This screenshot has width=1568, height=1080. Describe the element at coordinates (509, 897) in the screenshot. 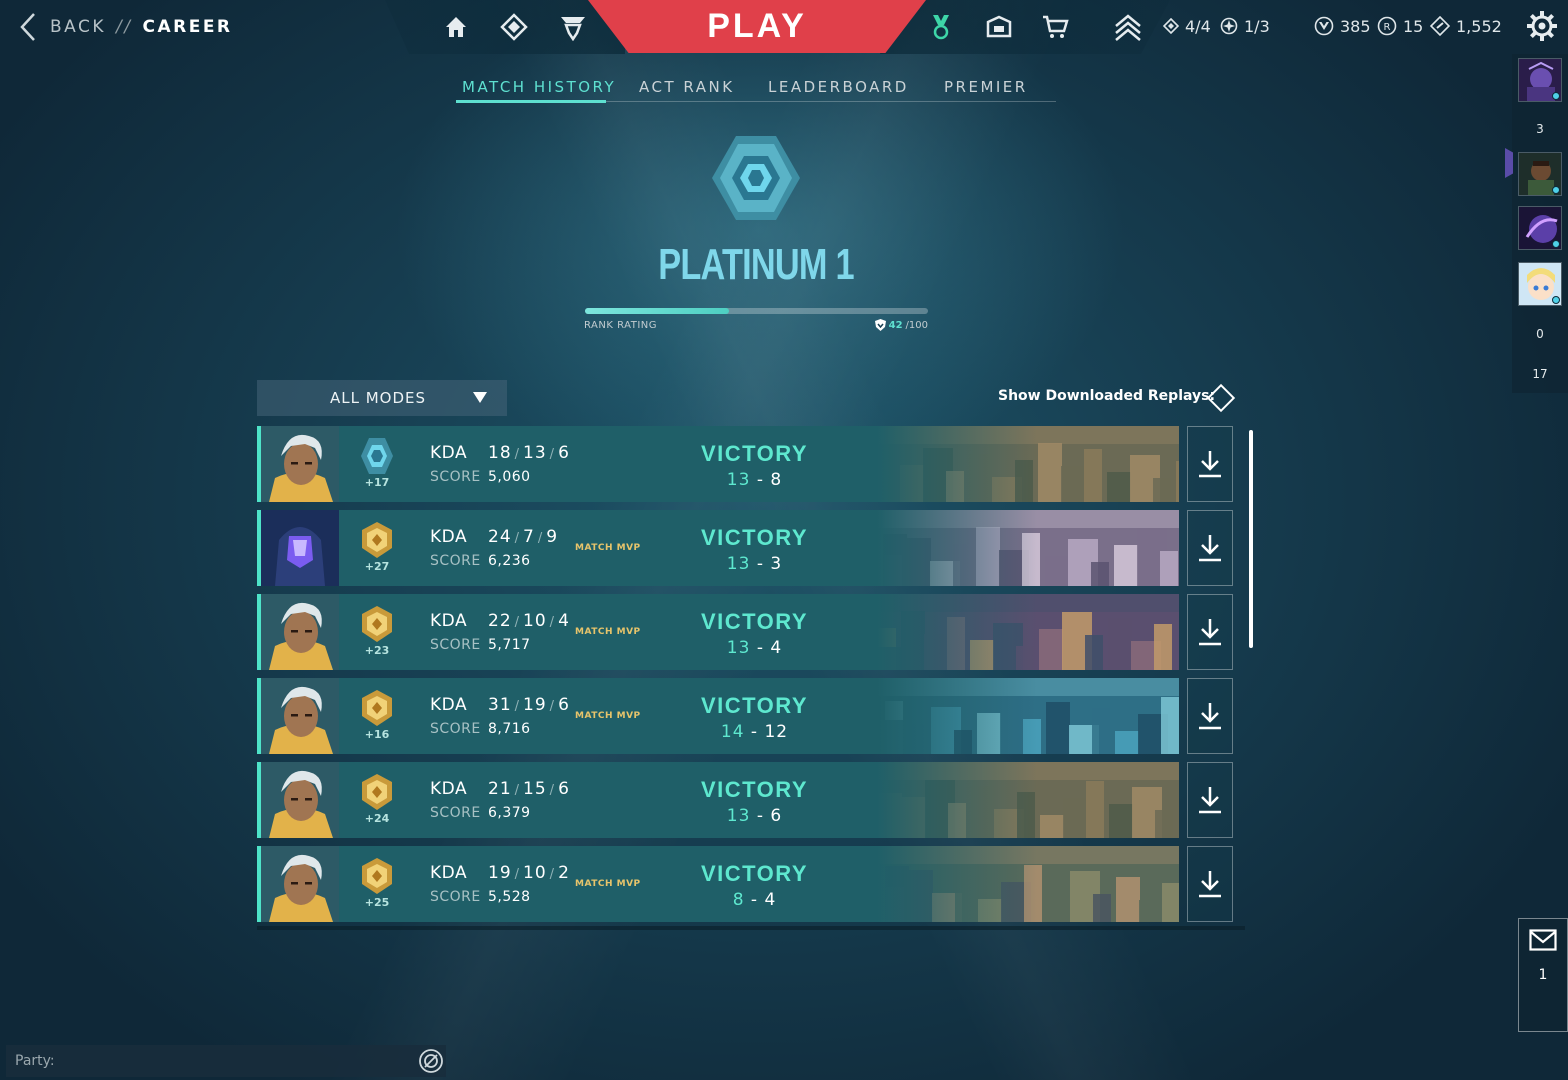

I see `score-value: 5,528` at that location.